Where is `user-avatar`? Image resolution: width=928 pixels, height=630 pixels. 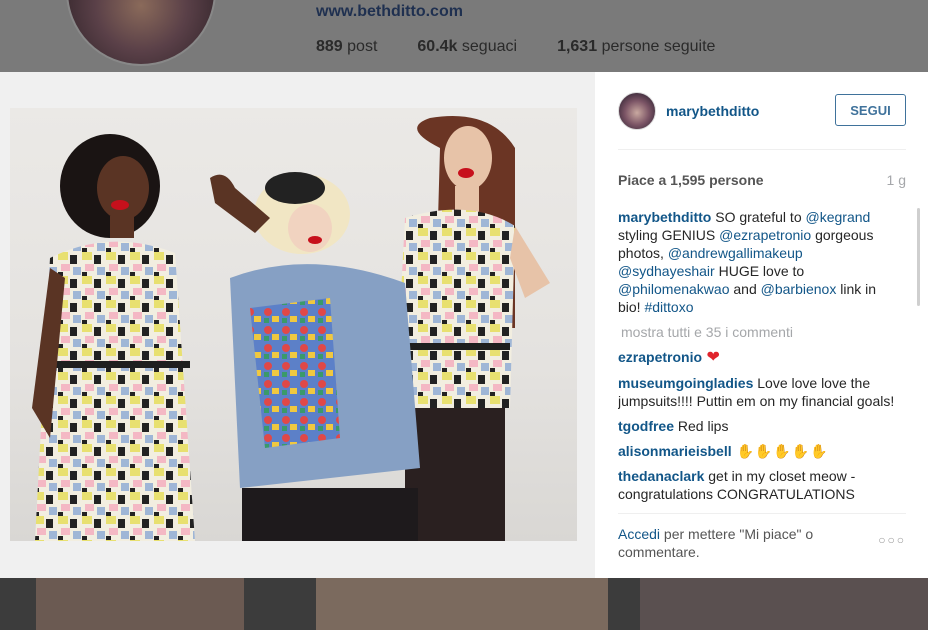
user-avatar is located at coordinates (637, 111).